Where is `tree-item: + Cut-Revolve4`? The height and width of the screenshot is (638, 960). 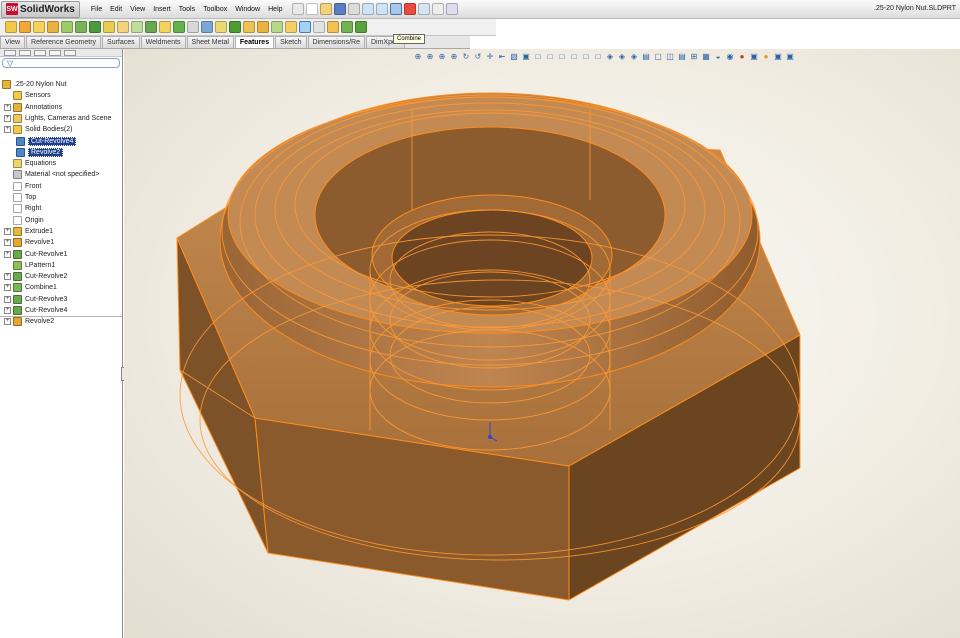
tree-item: + Cut-Revolve4 is located at coordinates (35, 310).